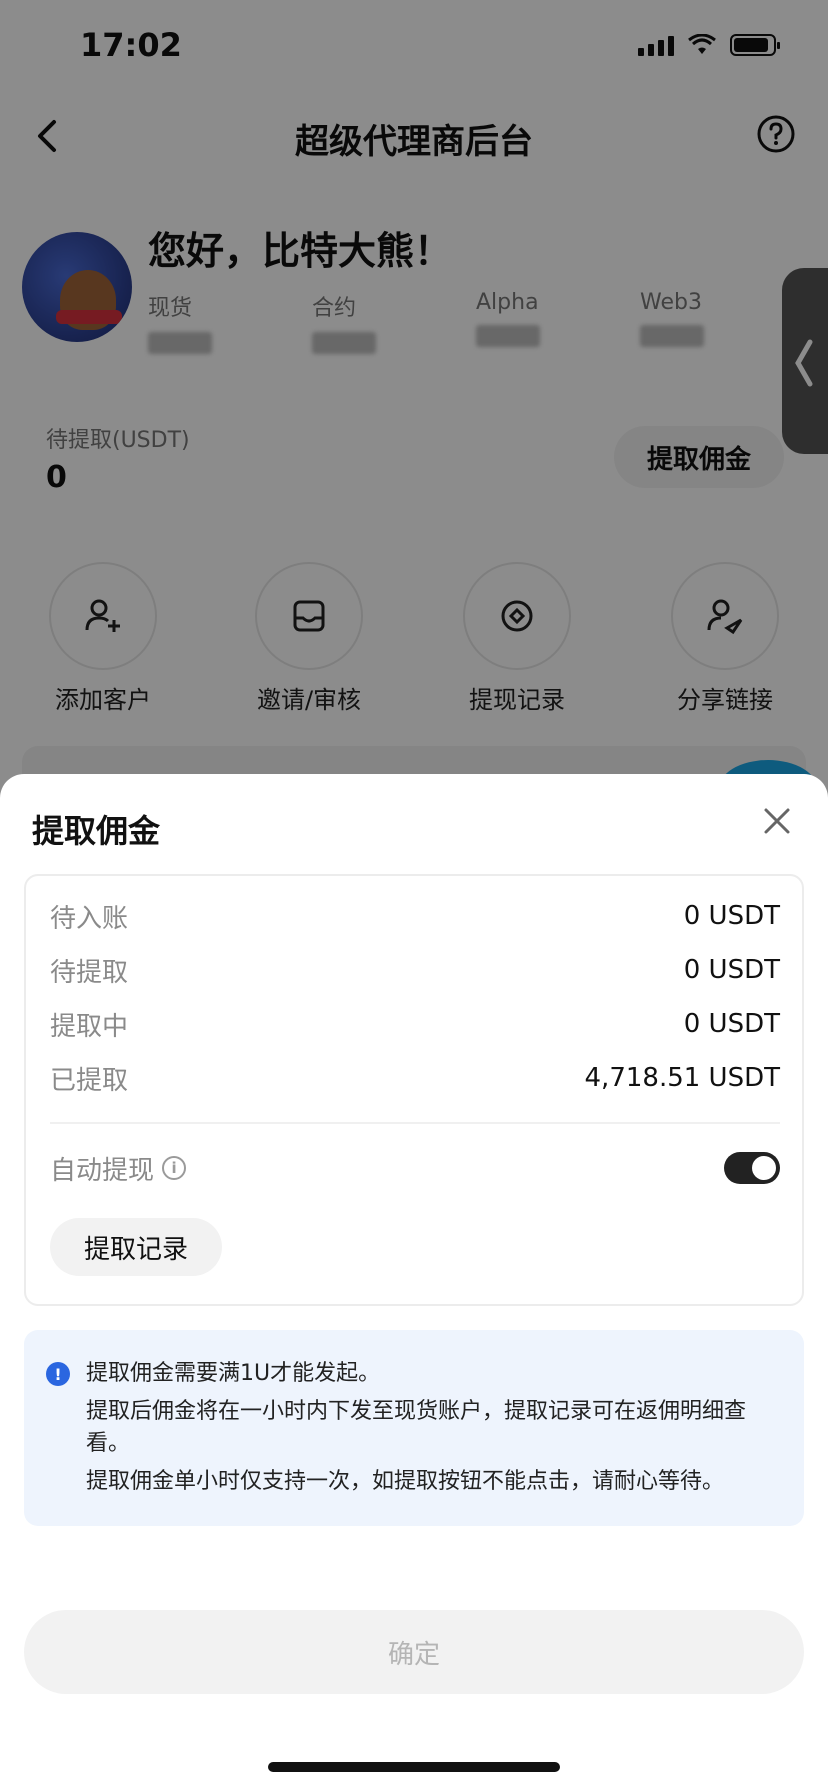  Describe the element at coordinates (405, 1481) in the screenshot. I see `notice-line: 提取佣金单小时仅支持一次，如提取按钮不能点击，请耐心等待。` at that location.